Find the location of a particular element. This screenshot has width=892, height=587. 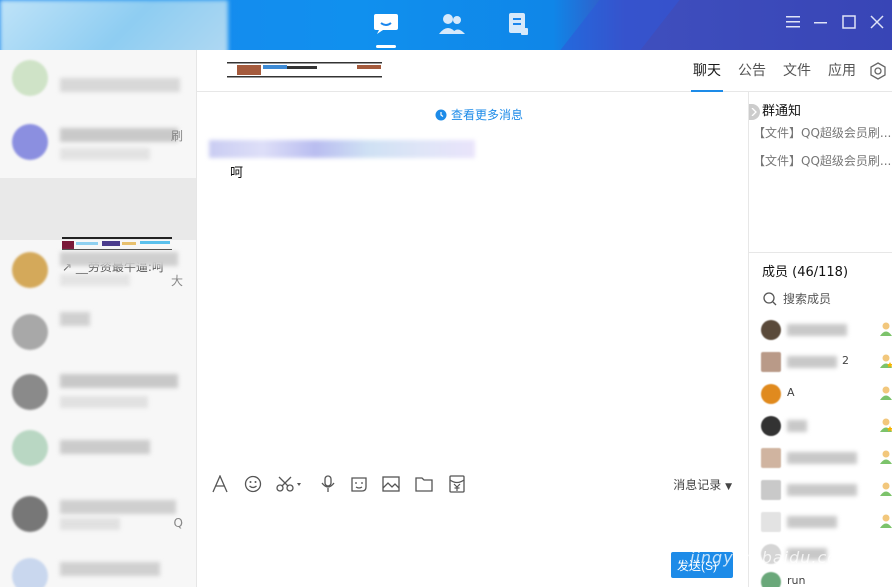

member-search: 搜索成员 is located at coordinates (797, 298).